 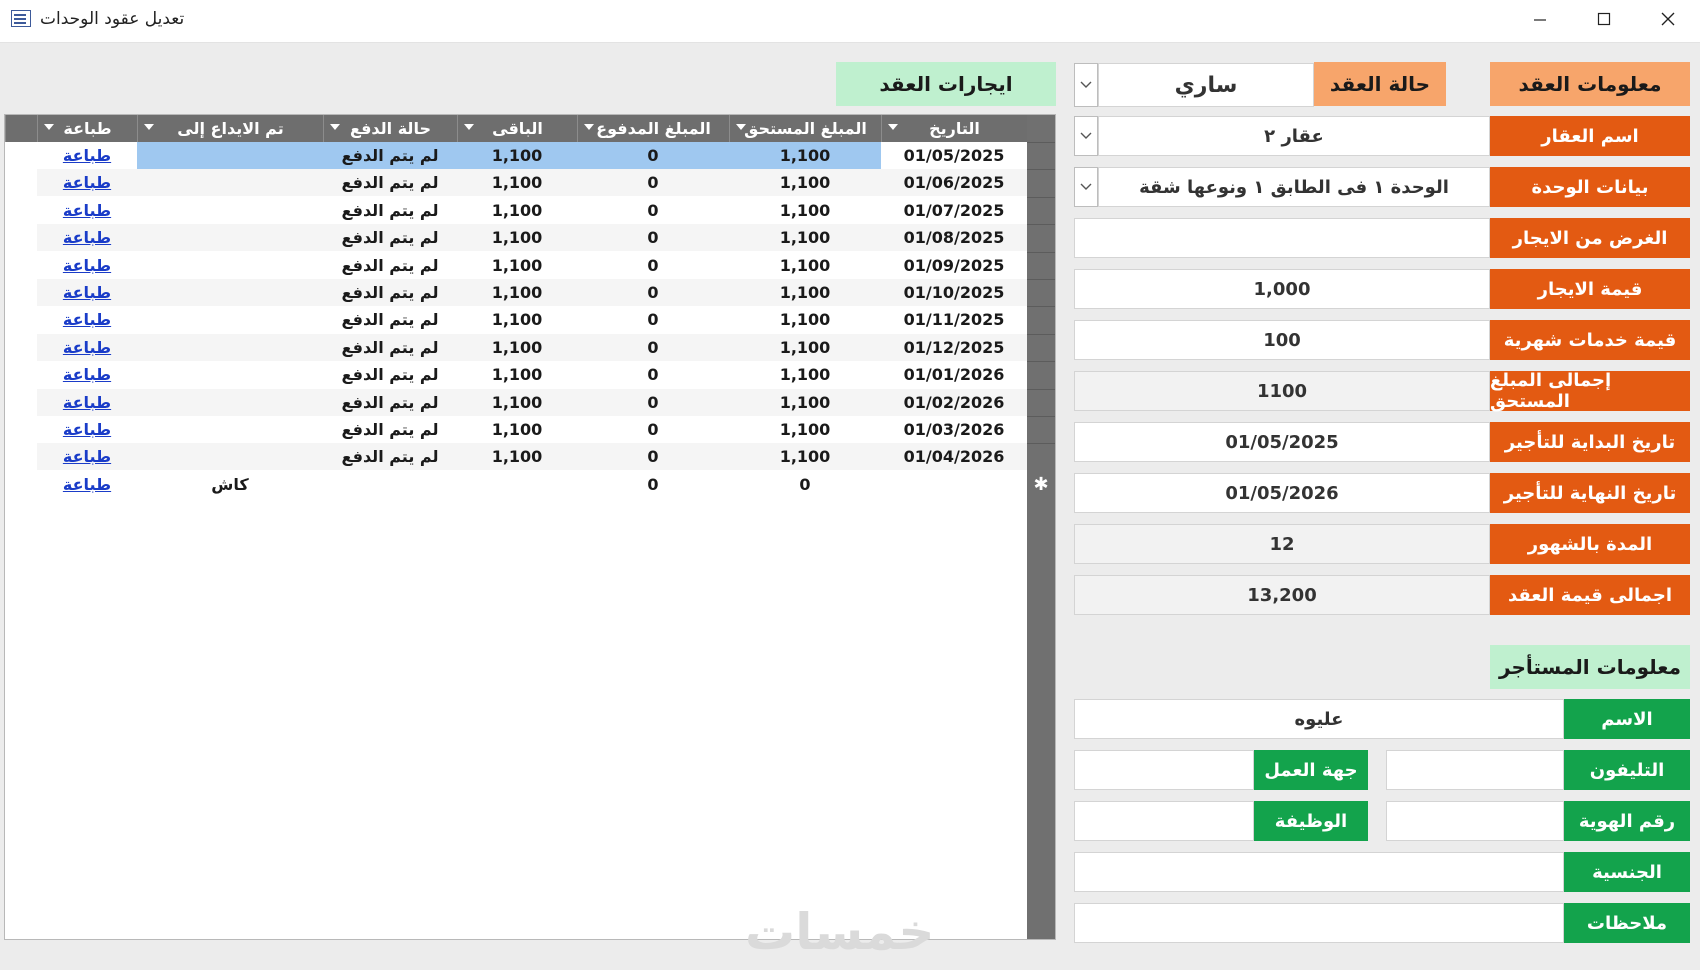 What do you see at coordinates (1086, 85) in the screenshot?
I see `status-dropdown-button` at bounding box center [1086, 85].